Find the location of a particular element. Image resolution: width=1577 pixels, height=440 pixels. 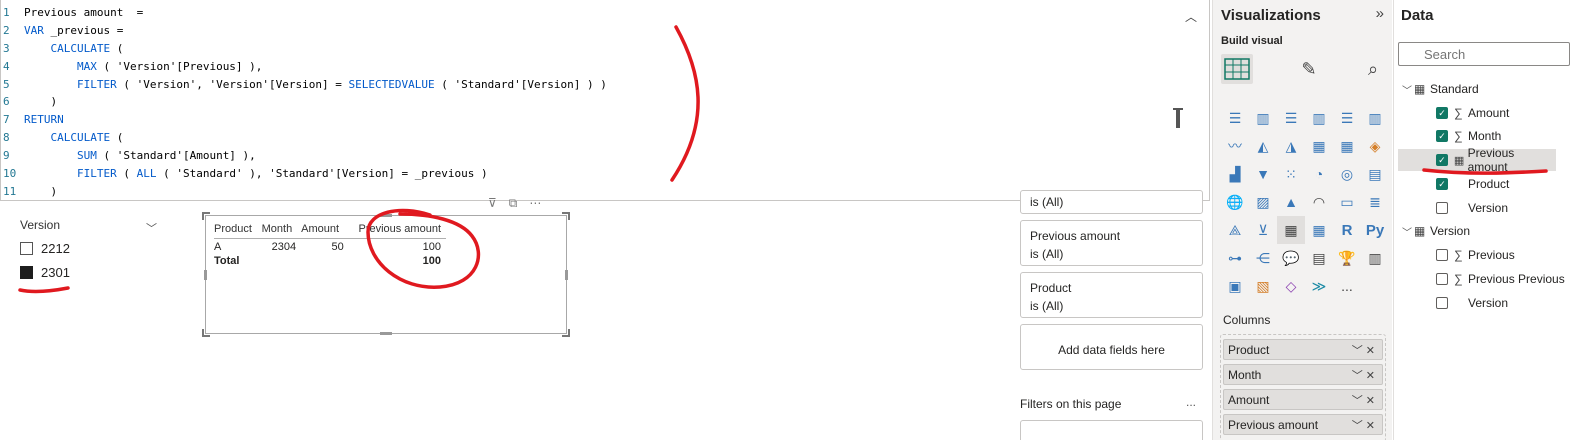

matrix-icon: ▦ is located at coordinates (1319, 230).